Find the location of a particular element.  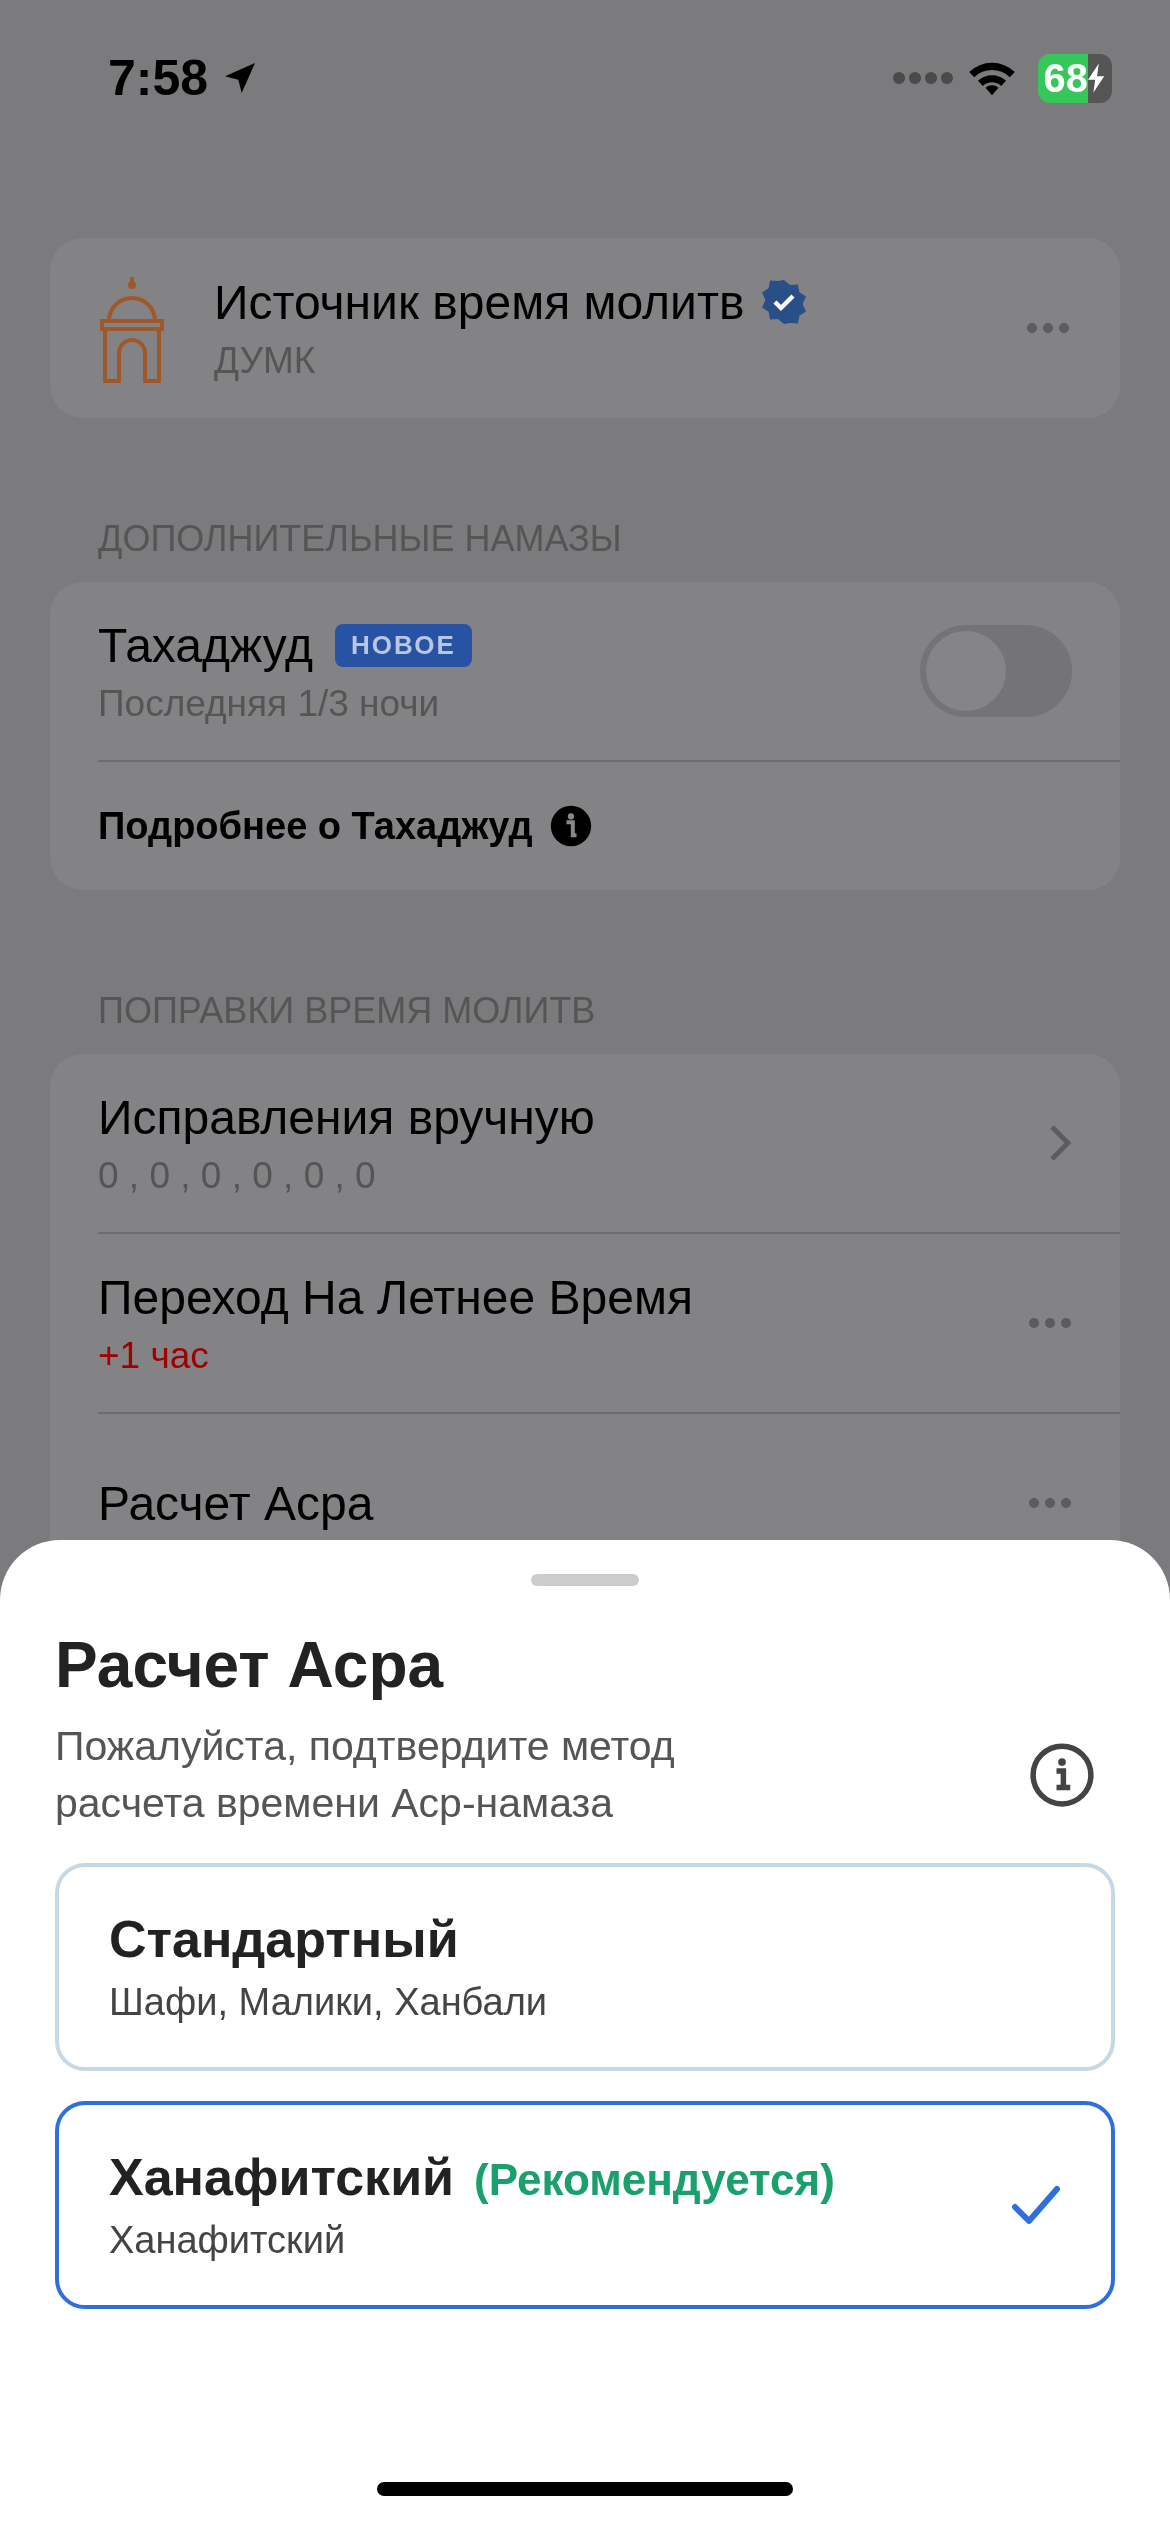

row-title: Переход На Летнее Время is located at coordinates (395, 1297).